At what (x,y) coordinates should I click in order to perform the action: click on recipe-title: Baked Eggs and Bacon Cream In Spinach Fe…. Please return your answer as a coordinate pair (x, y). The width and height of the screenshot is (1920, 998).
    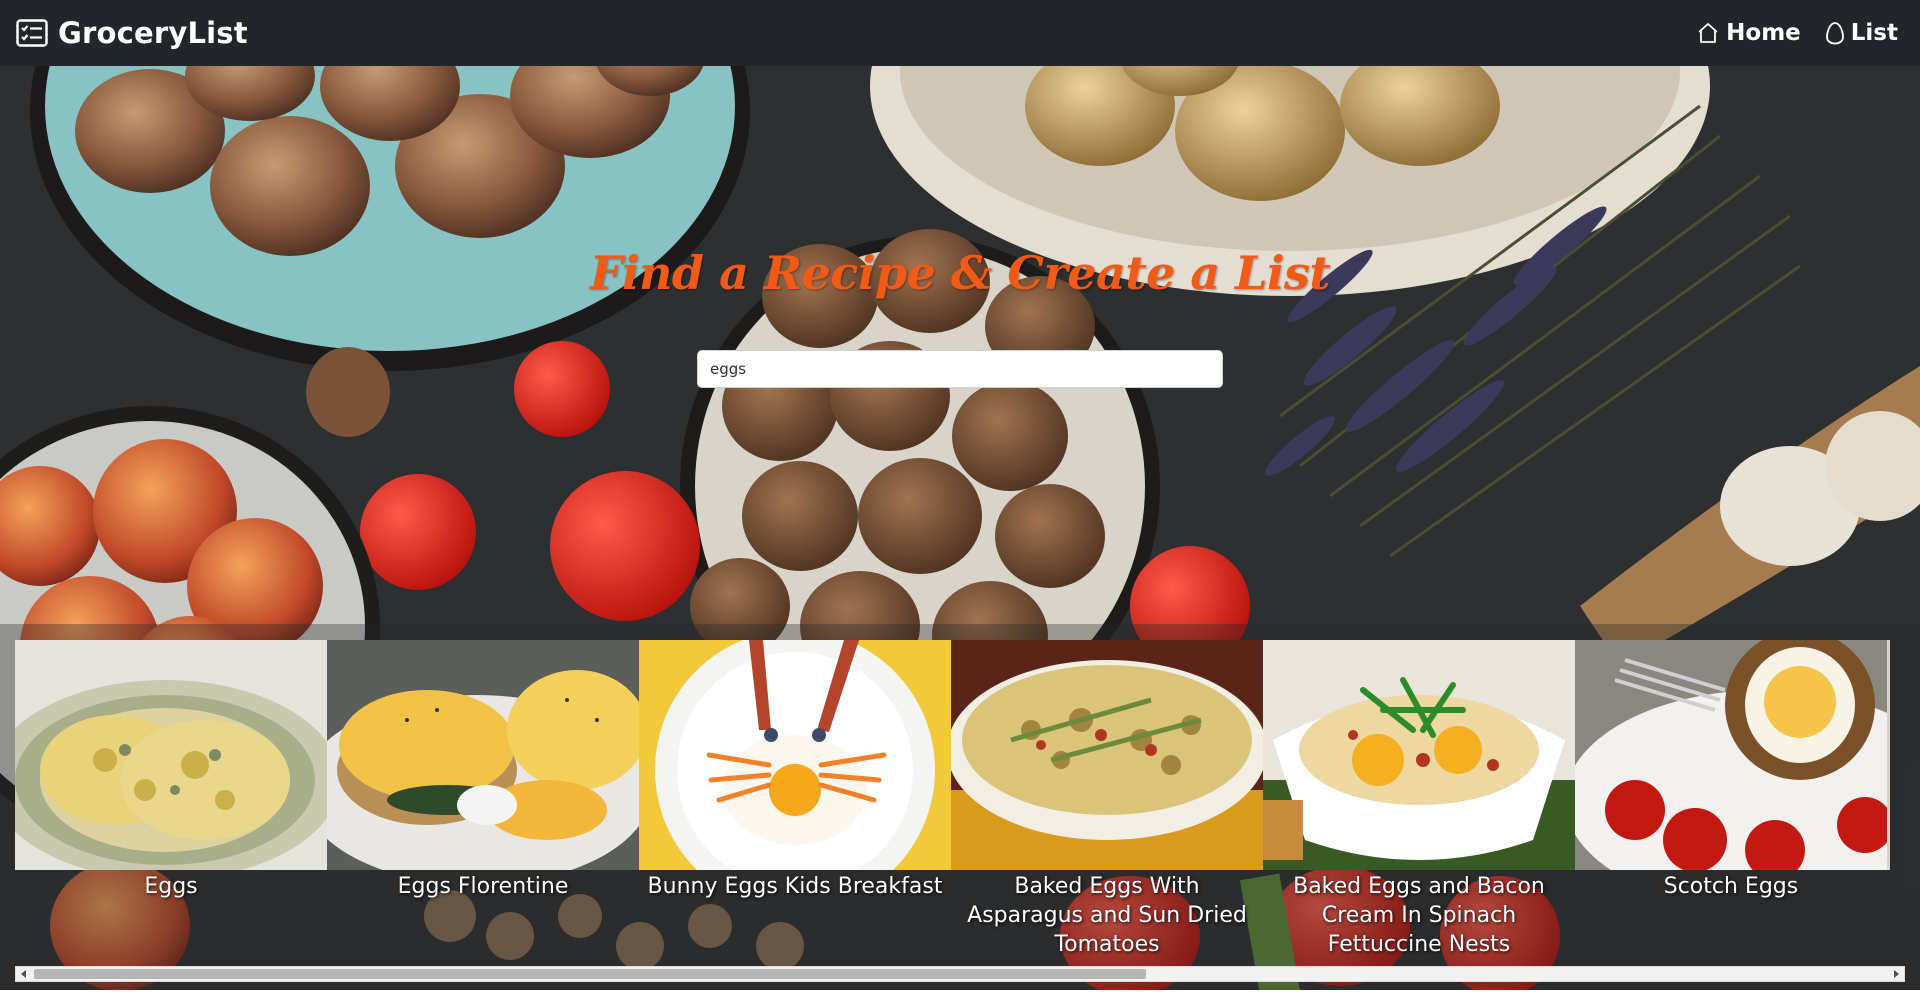
    Looking at the image, I should click on (1419, 915).